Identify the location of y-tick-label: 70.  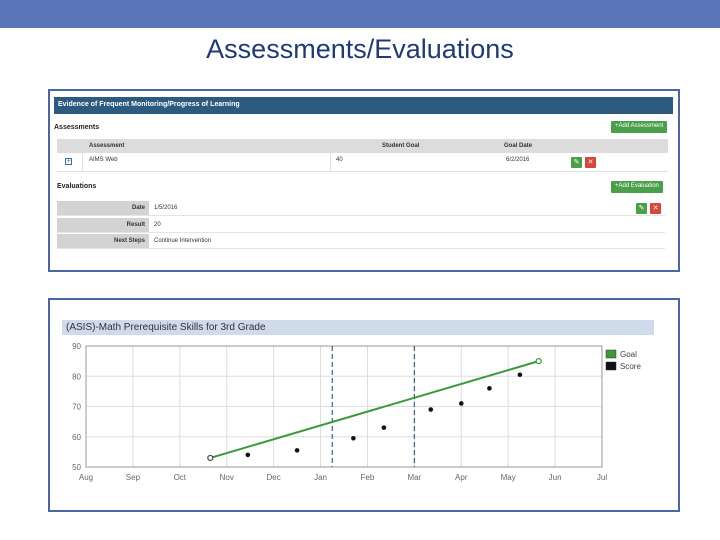
(76, 407).